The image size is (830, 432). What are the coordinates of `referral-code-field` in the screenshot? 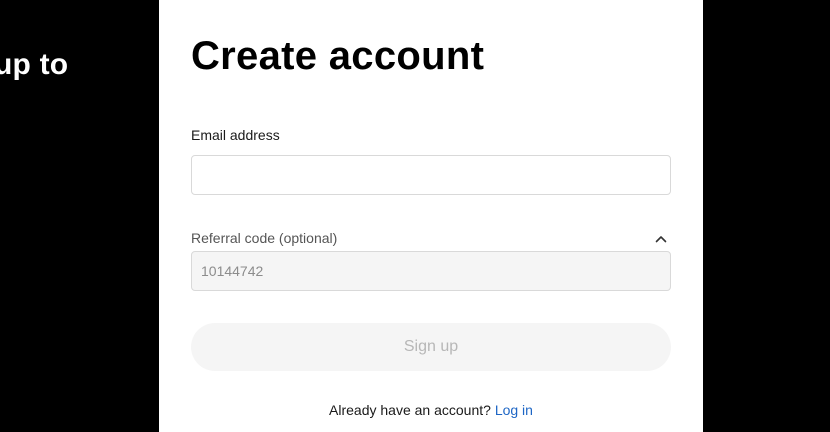 It's located at (431, 271).